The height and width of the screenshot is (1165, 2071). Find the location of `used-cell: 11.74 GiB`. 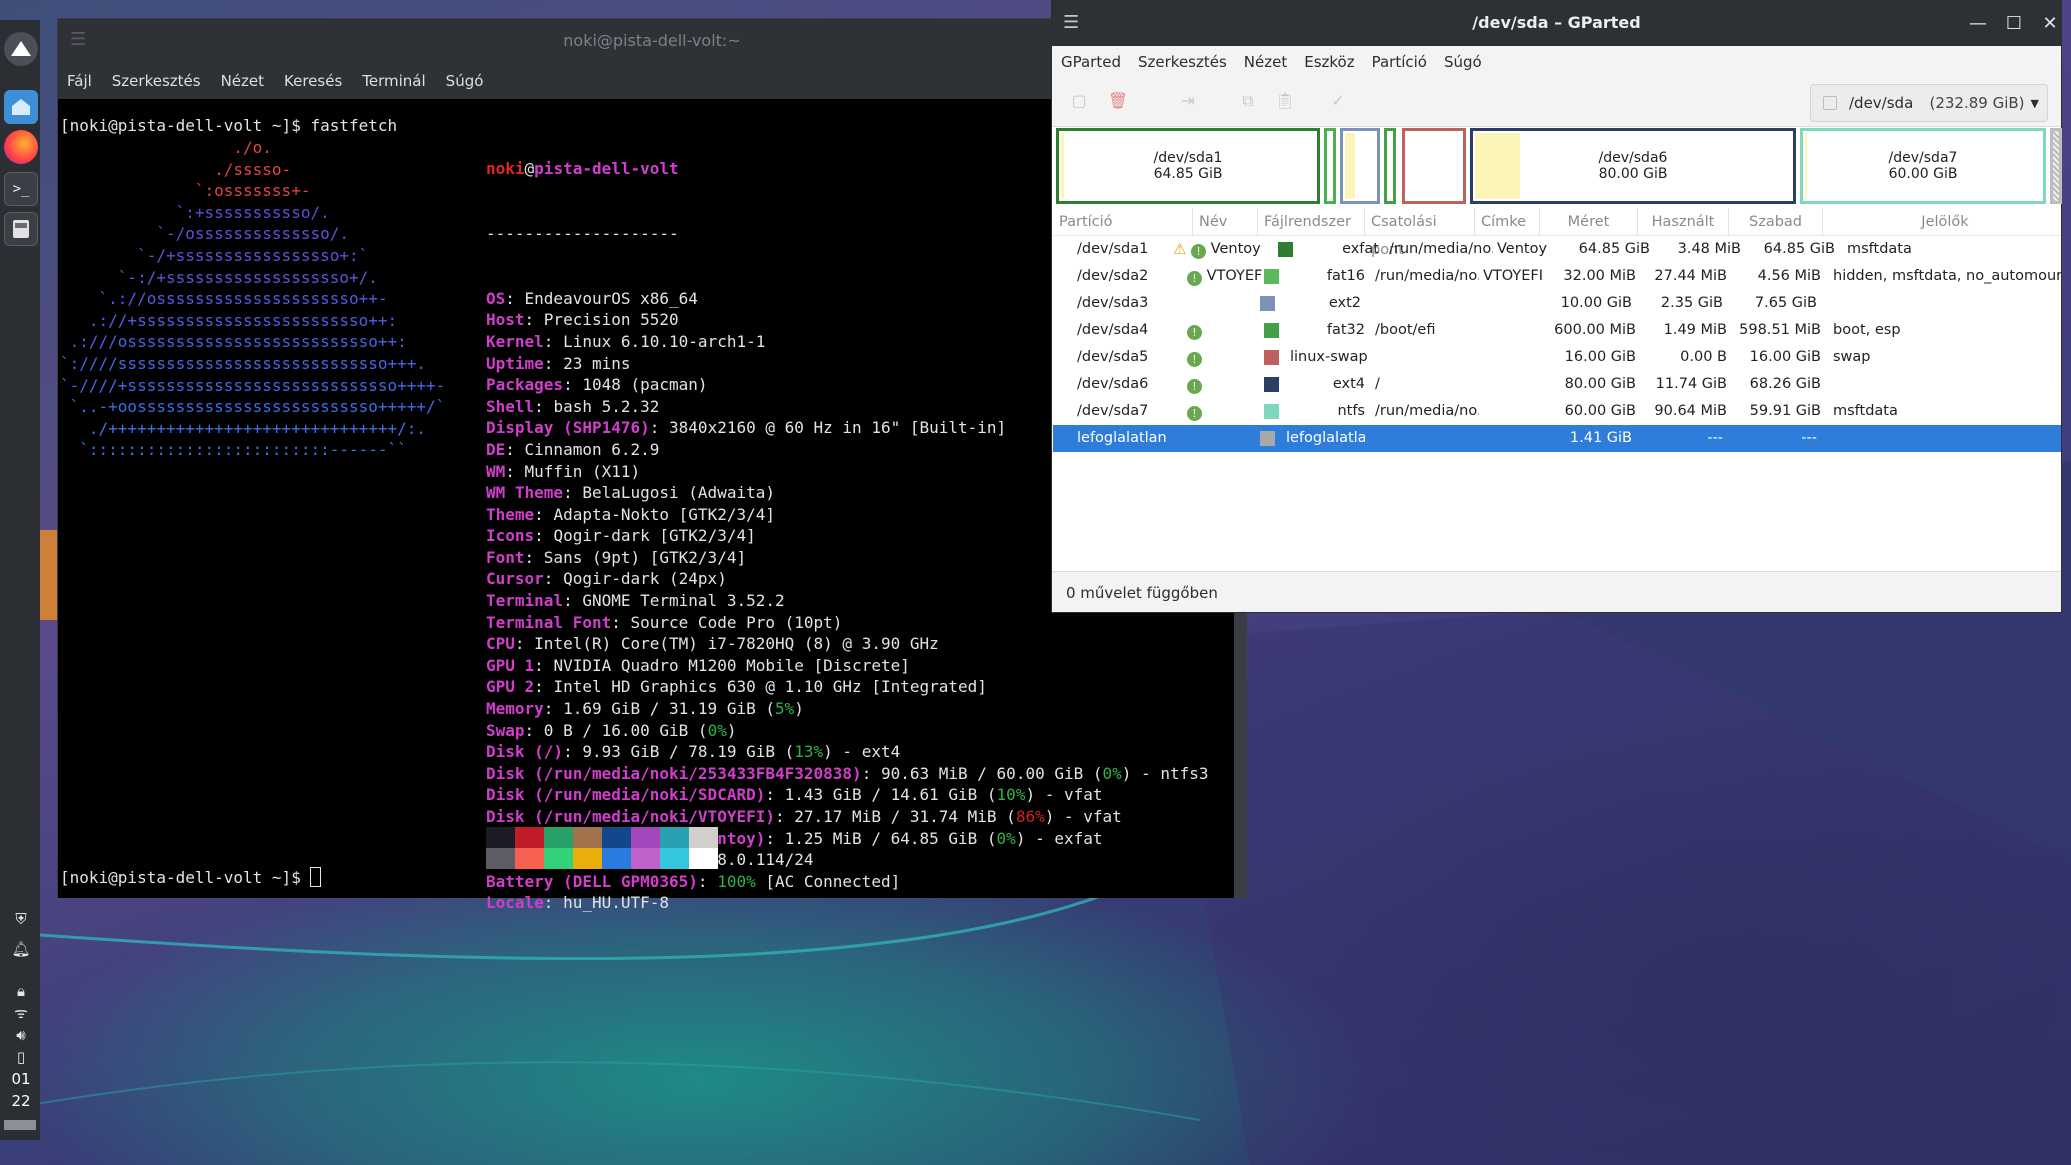

used-cell: 11.74 GiB is located at coordinates (1691, 384).